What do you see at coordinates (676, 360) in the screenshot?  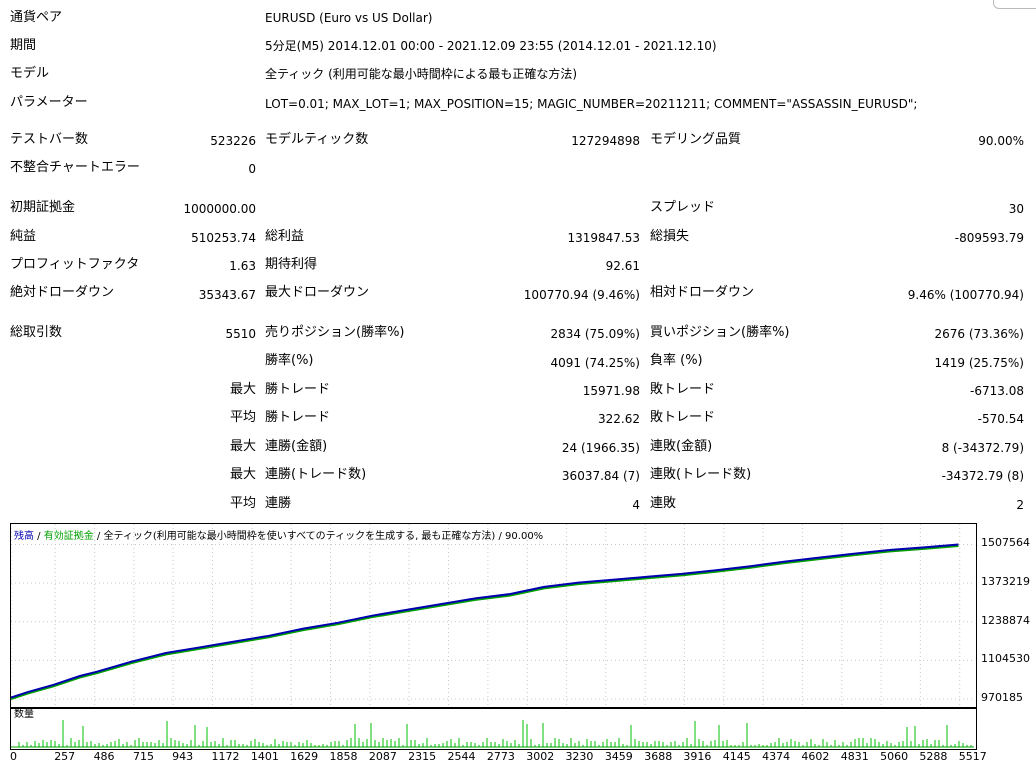 I see `loss-label: 負率 (%)` at bounding box center [676, 360].